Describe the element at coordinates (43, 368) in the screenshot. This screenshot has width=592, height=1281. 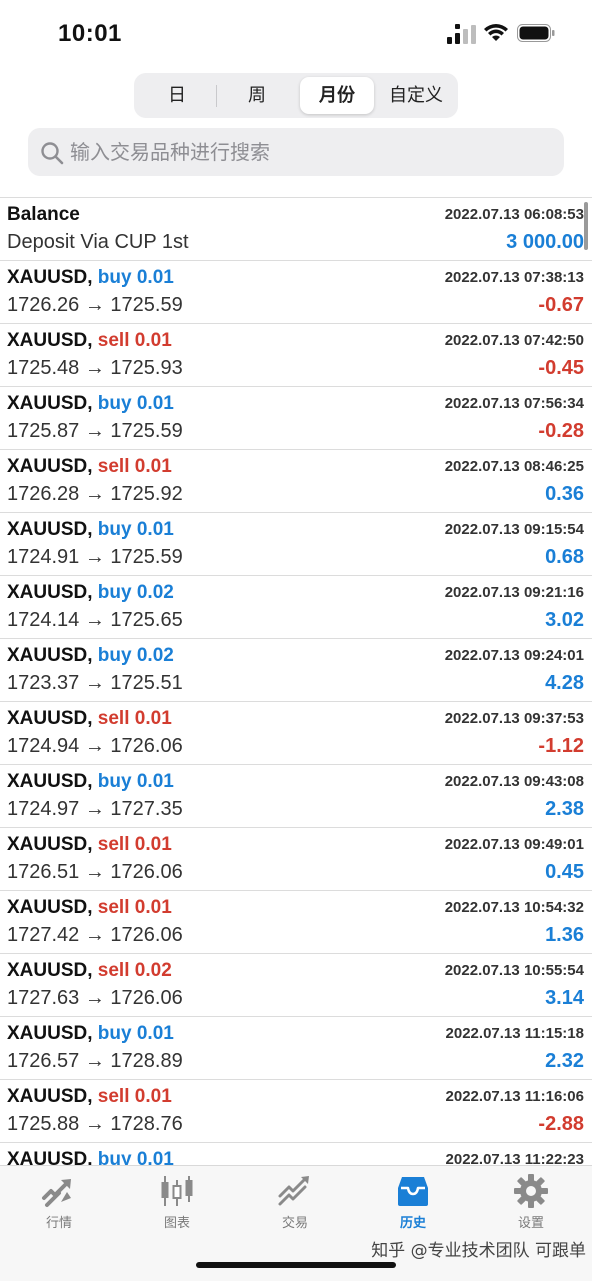
I see `open-price: 1725.48` at that location.